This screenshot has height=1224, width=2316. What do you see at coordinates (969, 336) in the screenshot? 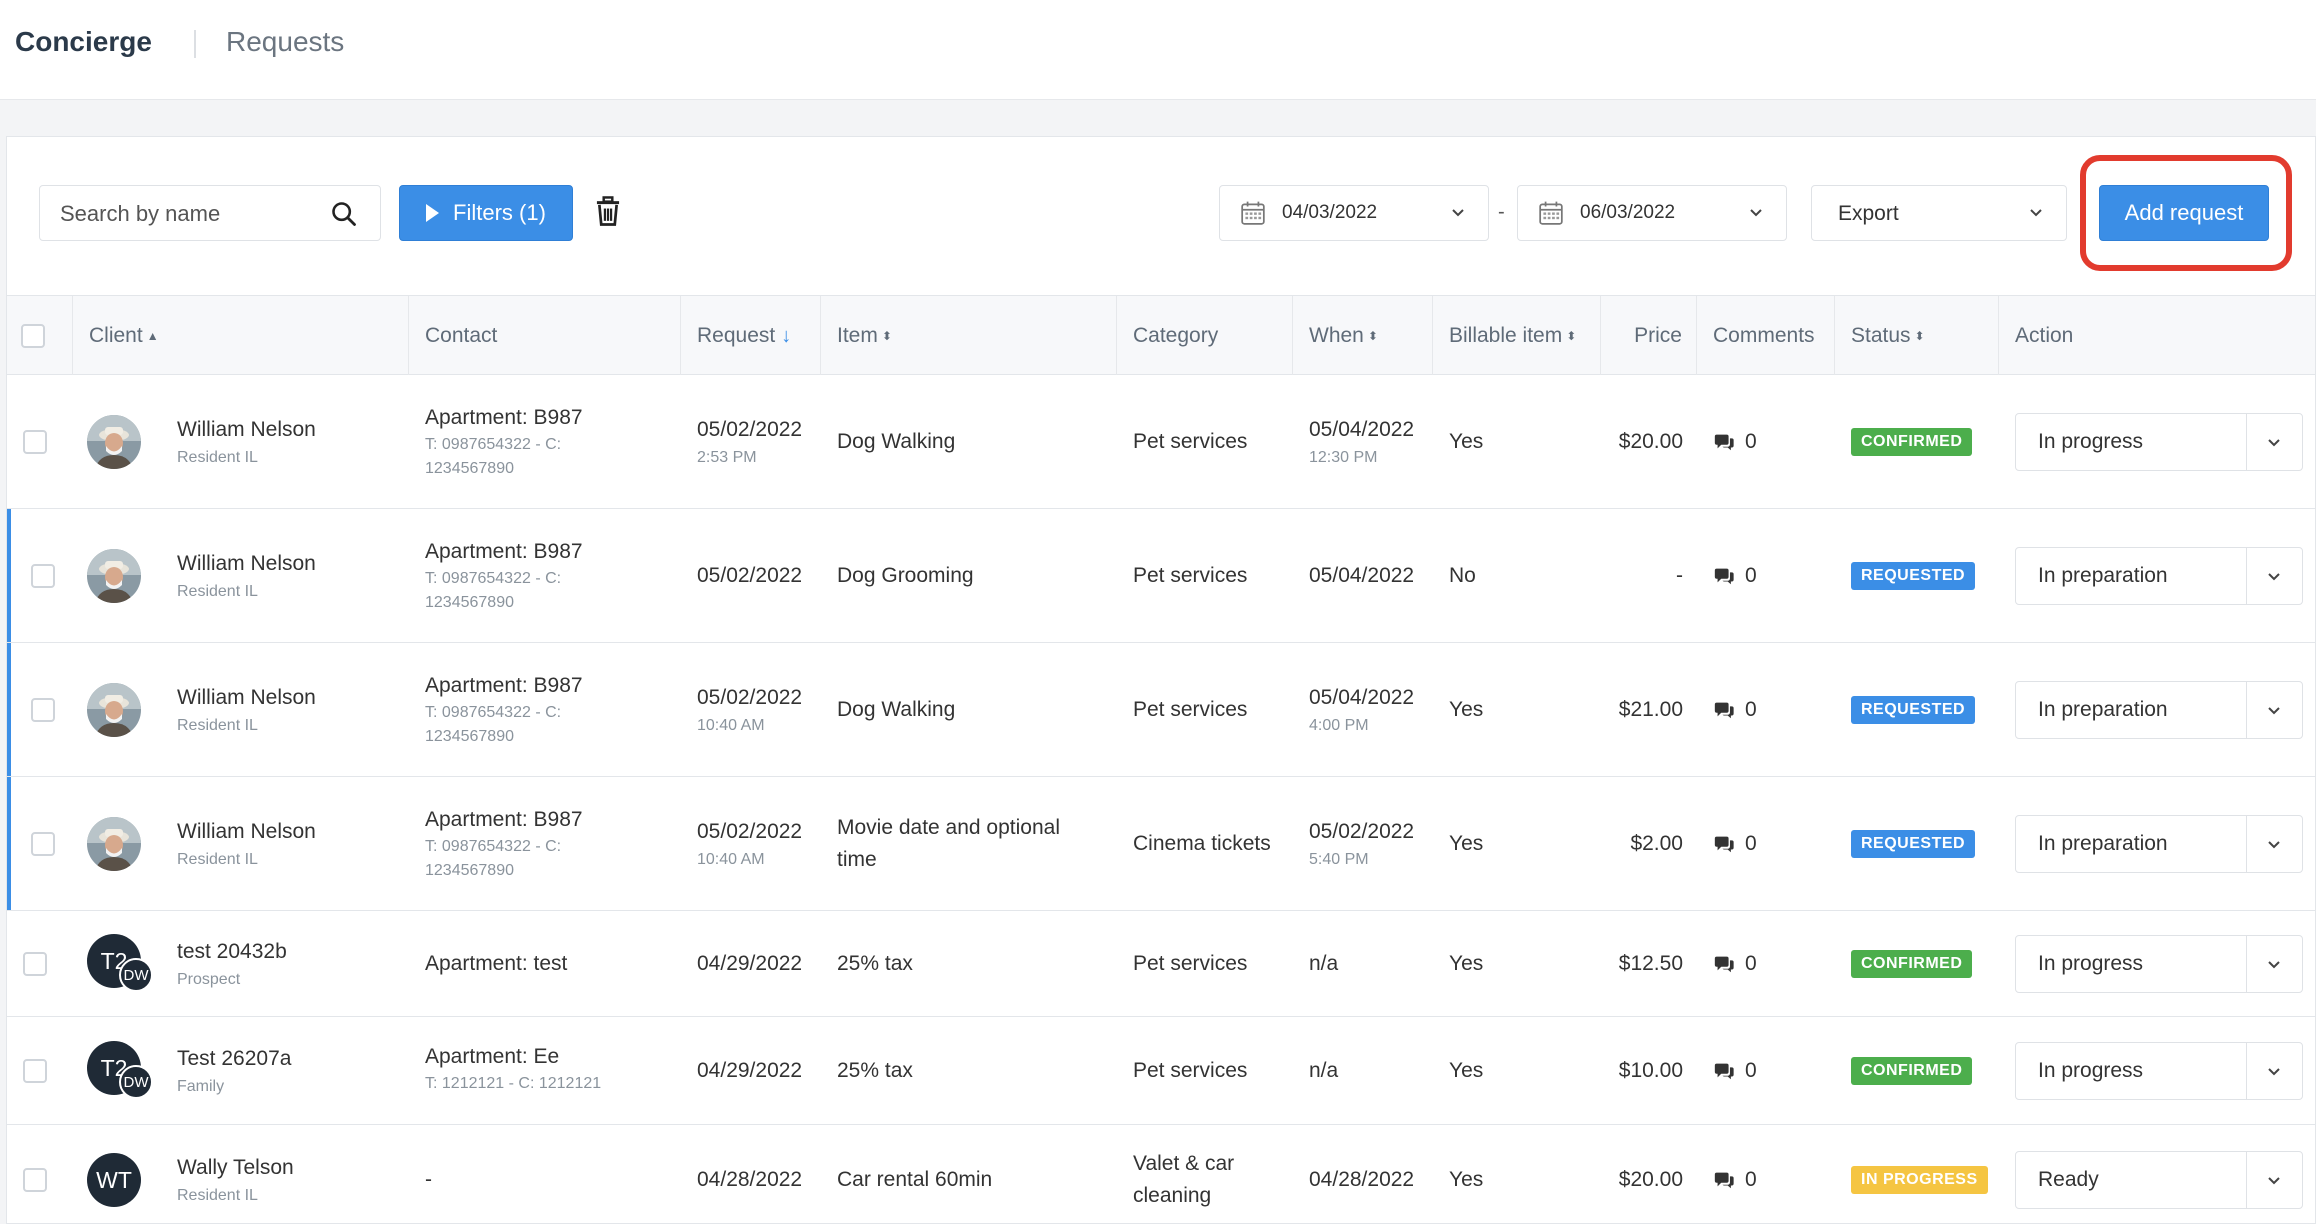
I see `th-item: Item ⬍` at bounding box center [969, 336].